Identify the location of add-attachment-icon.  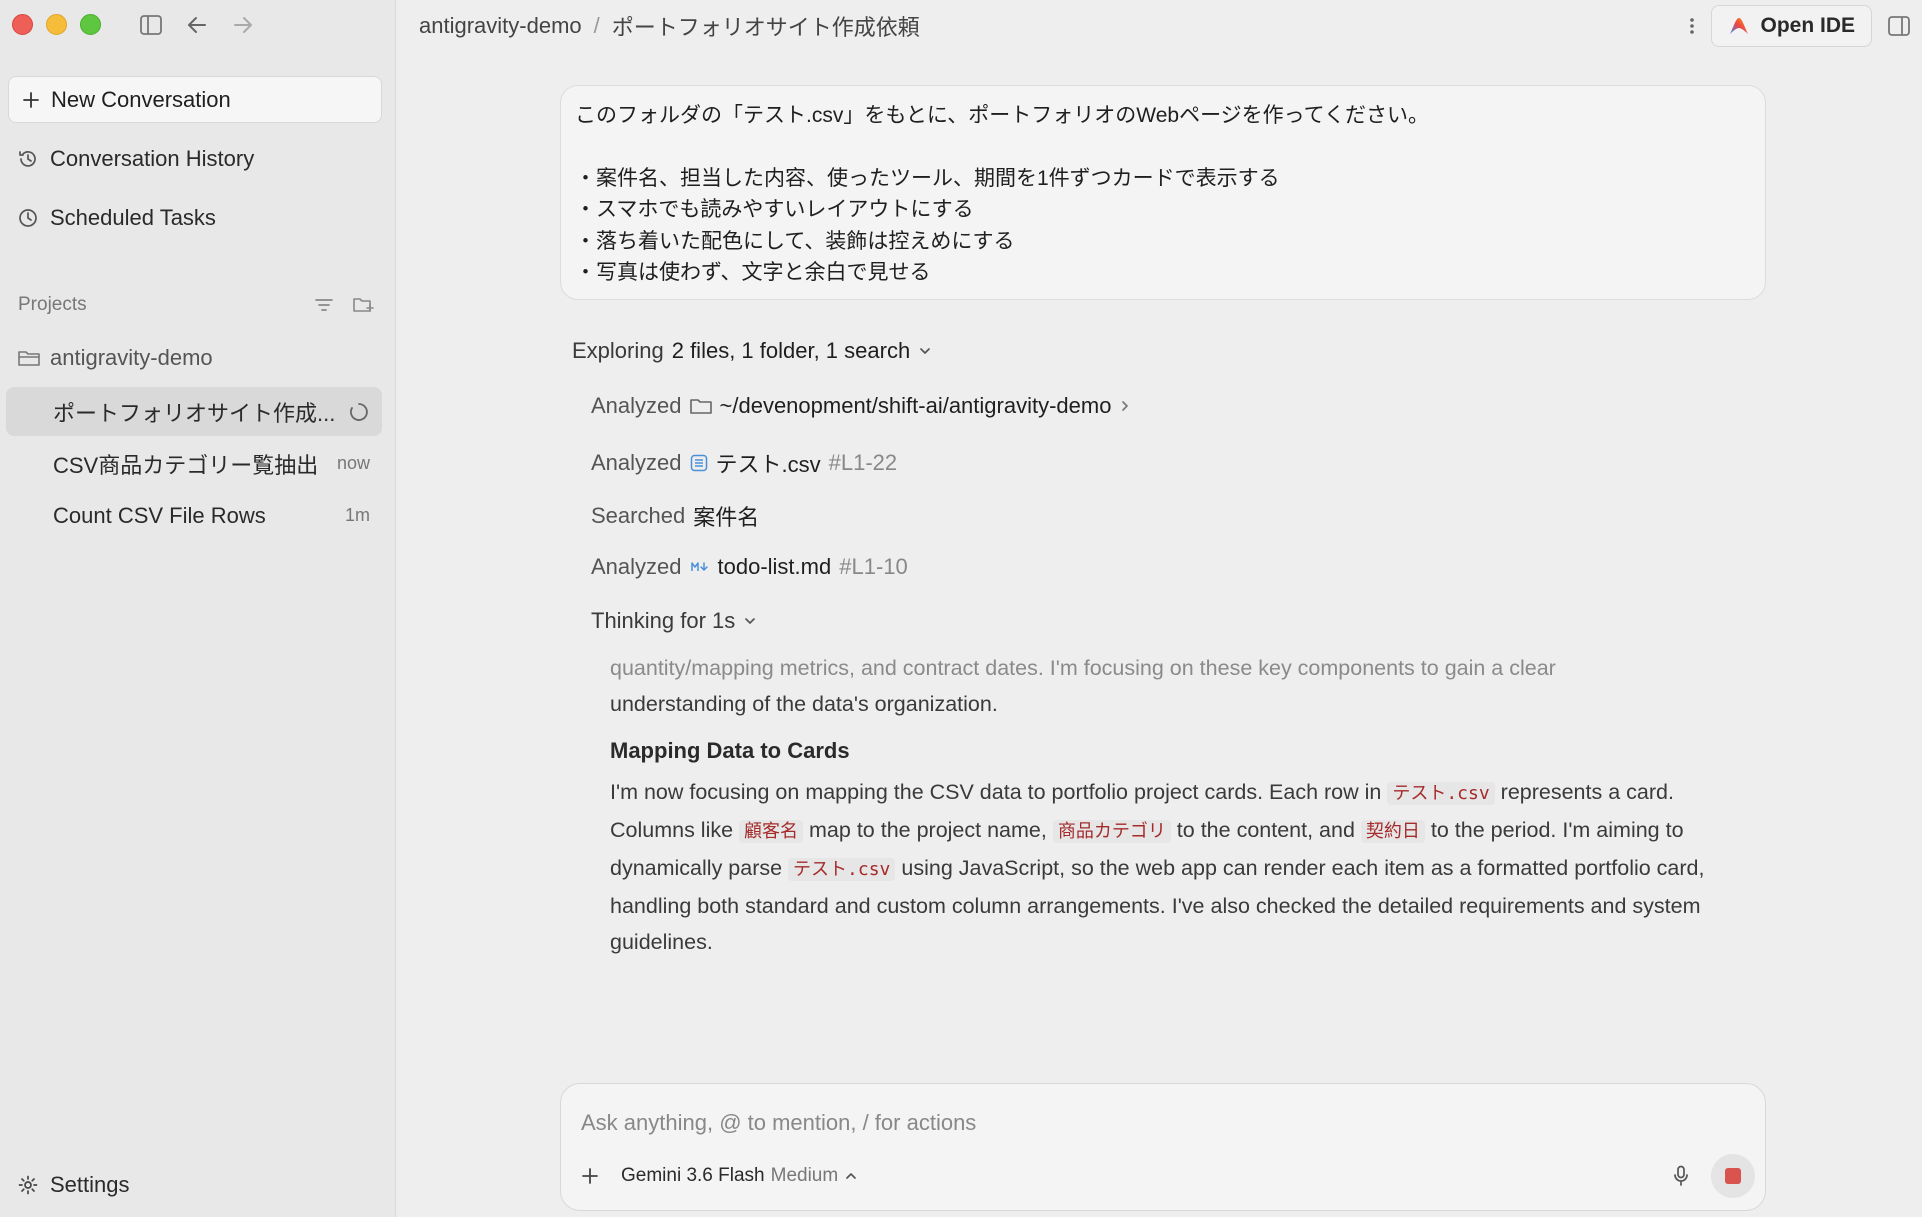
(590, 1176).